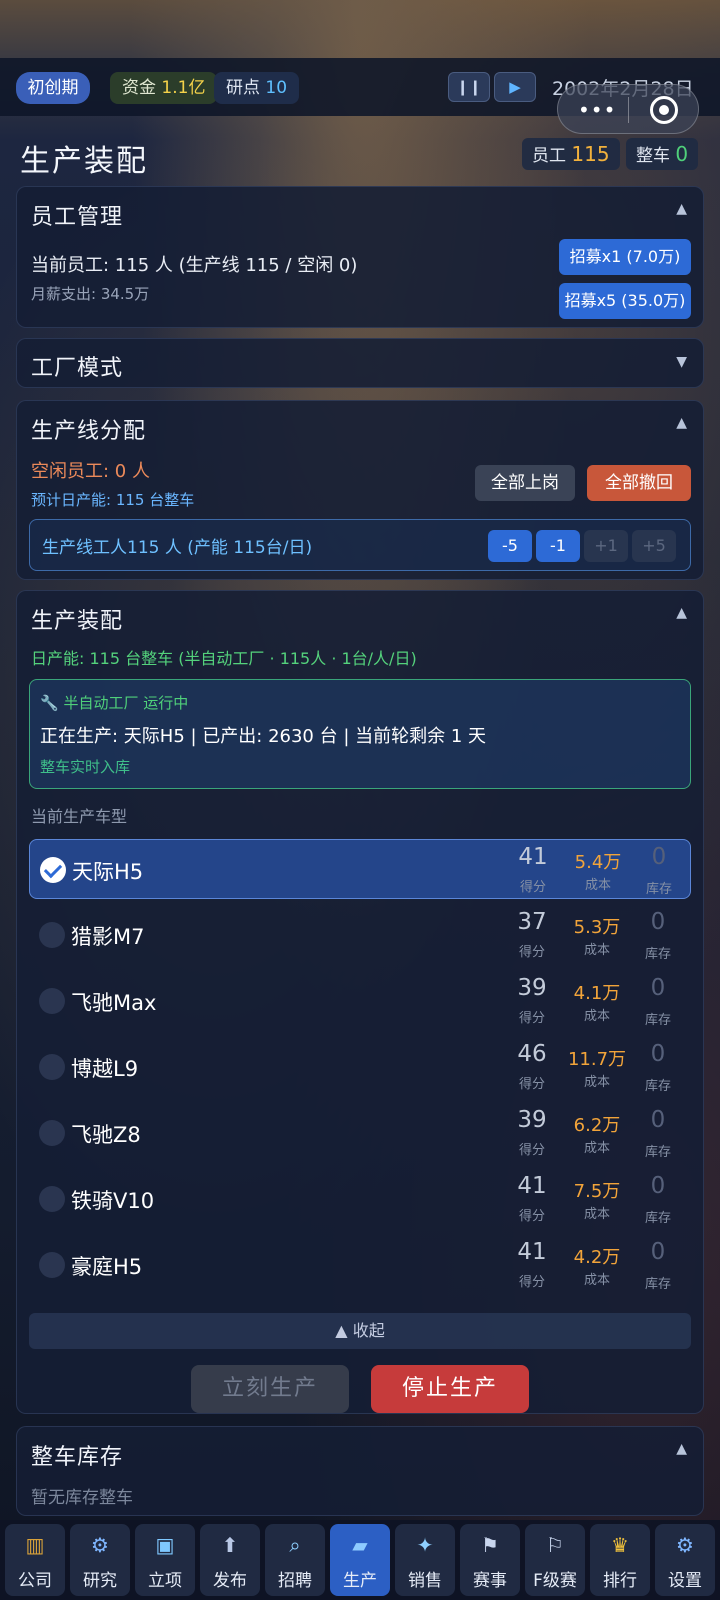  I want to click on collapse-list-button: ▲ 收起, so click(360, 1331).